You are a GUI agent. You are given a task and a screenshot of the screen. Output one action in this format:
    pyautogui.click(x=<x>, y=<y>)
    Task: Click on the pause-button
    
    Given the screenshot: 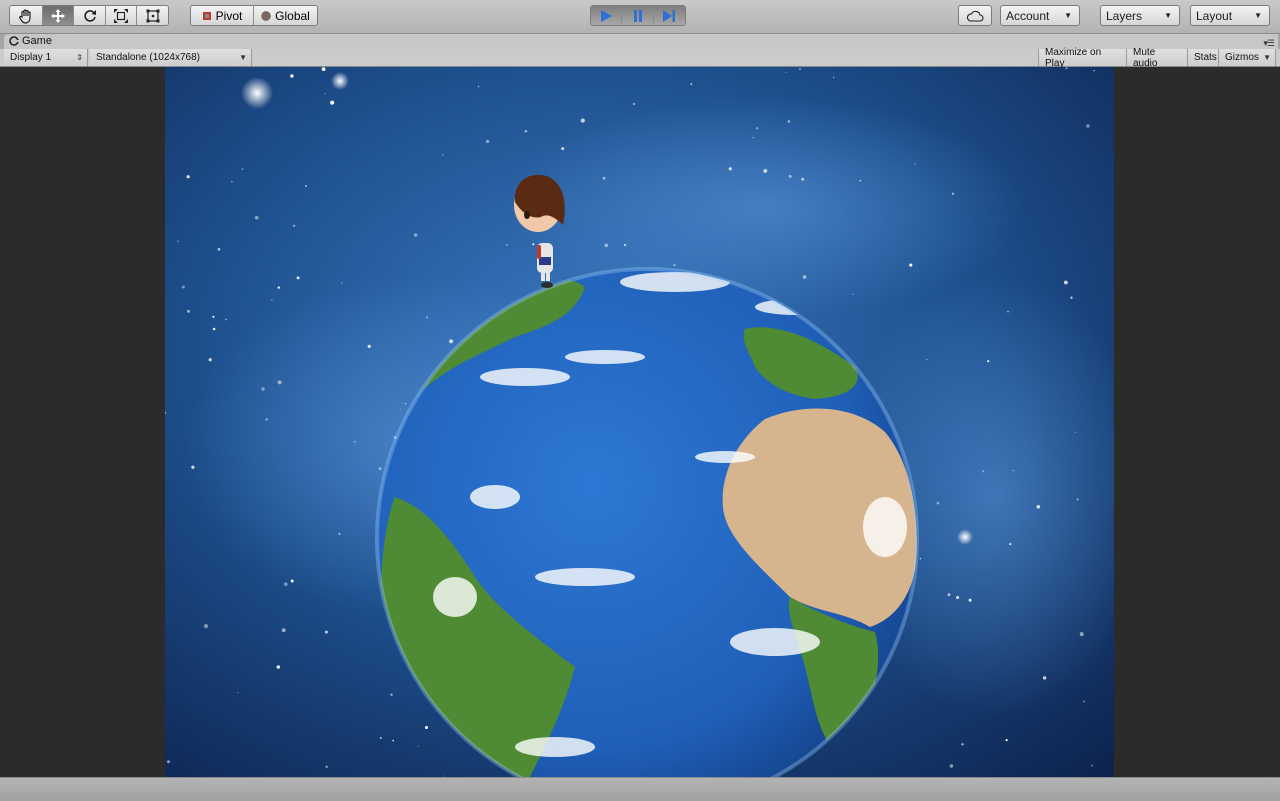 What is the action you would take?
    pyautogui.click(x=638, y=15)
    